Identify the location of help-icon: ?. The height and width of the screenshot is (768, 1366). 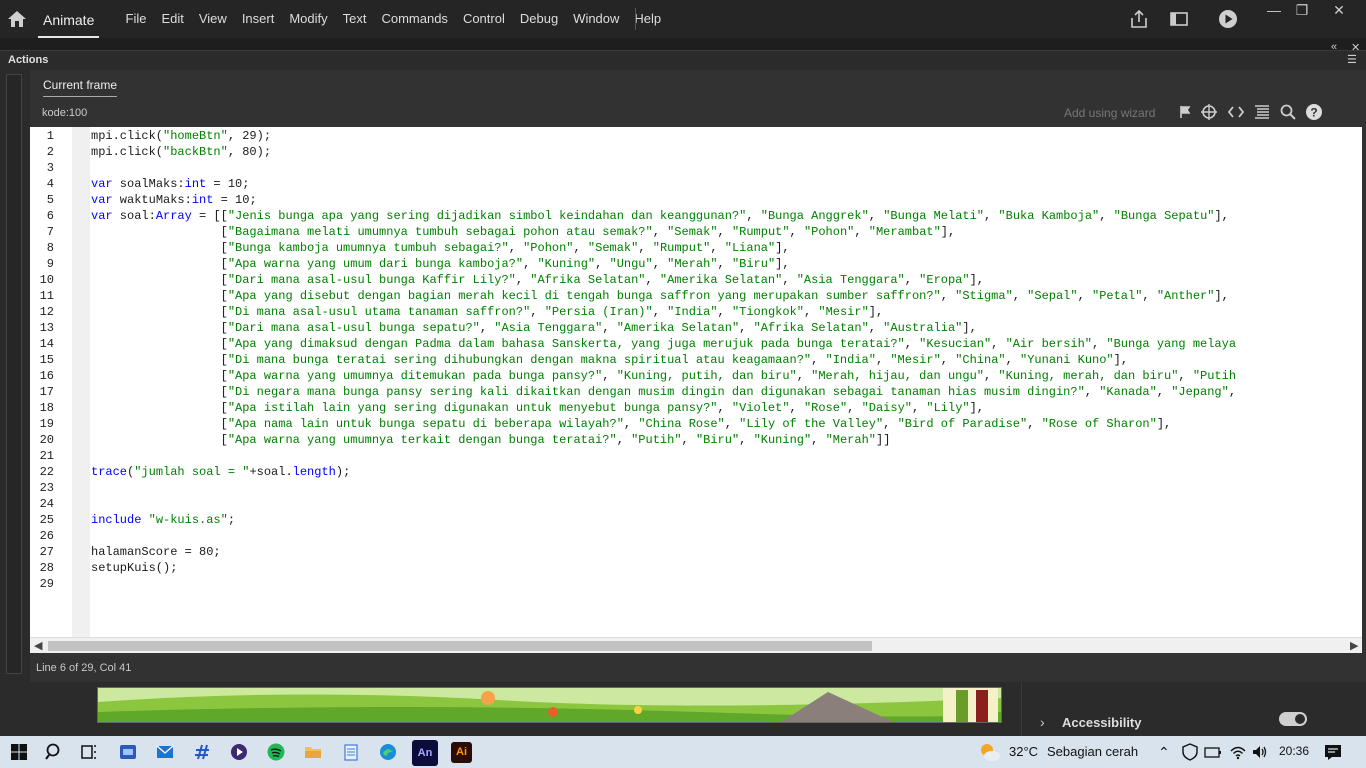
(1314, 112).